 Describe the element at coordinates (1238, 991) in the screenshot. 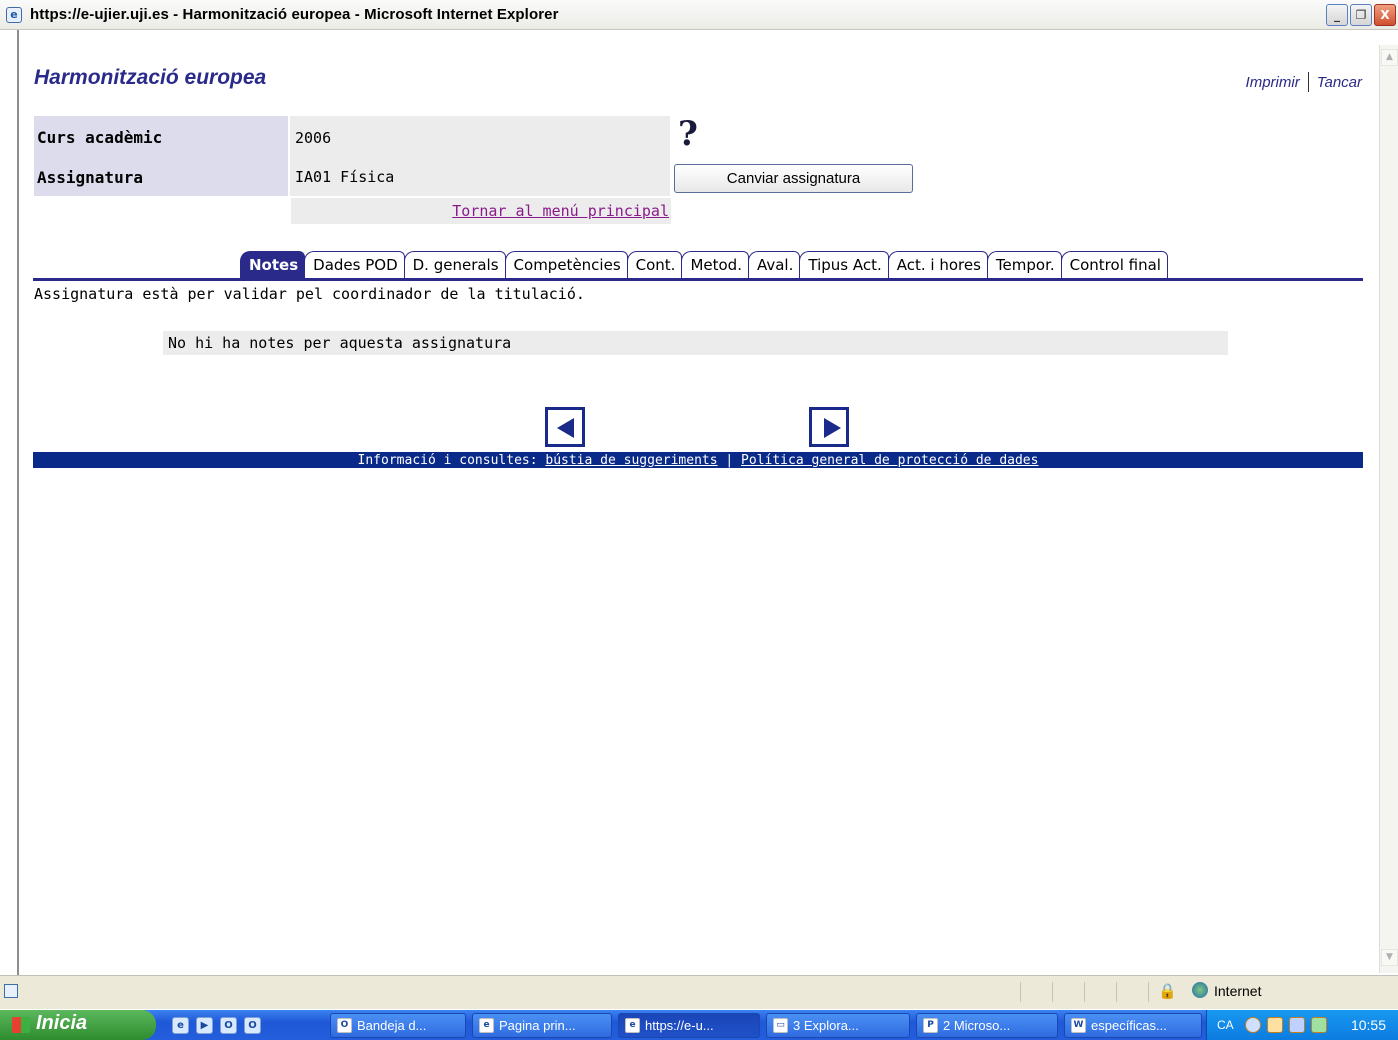

I see `security-zone-label: Internet` at that location.